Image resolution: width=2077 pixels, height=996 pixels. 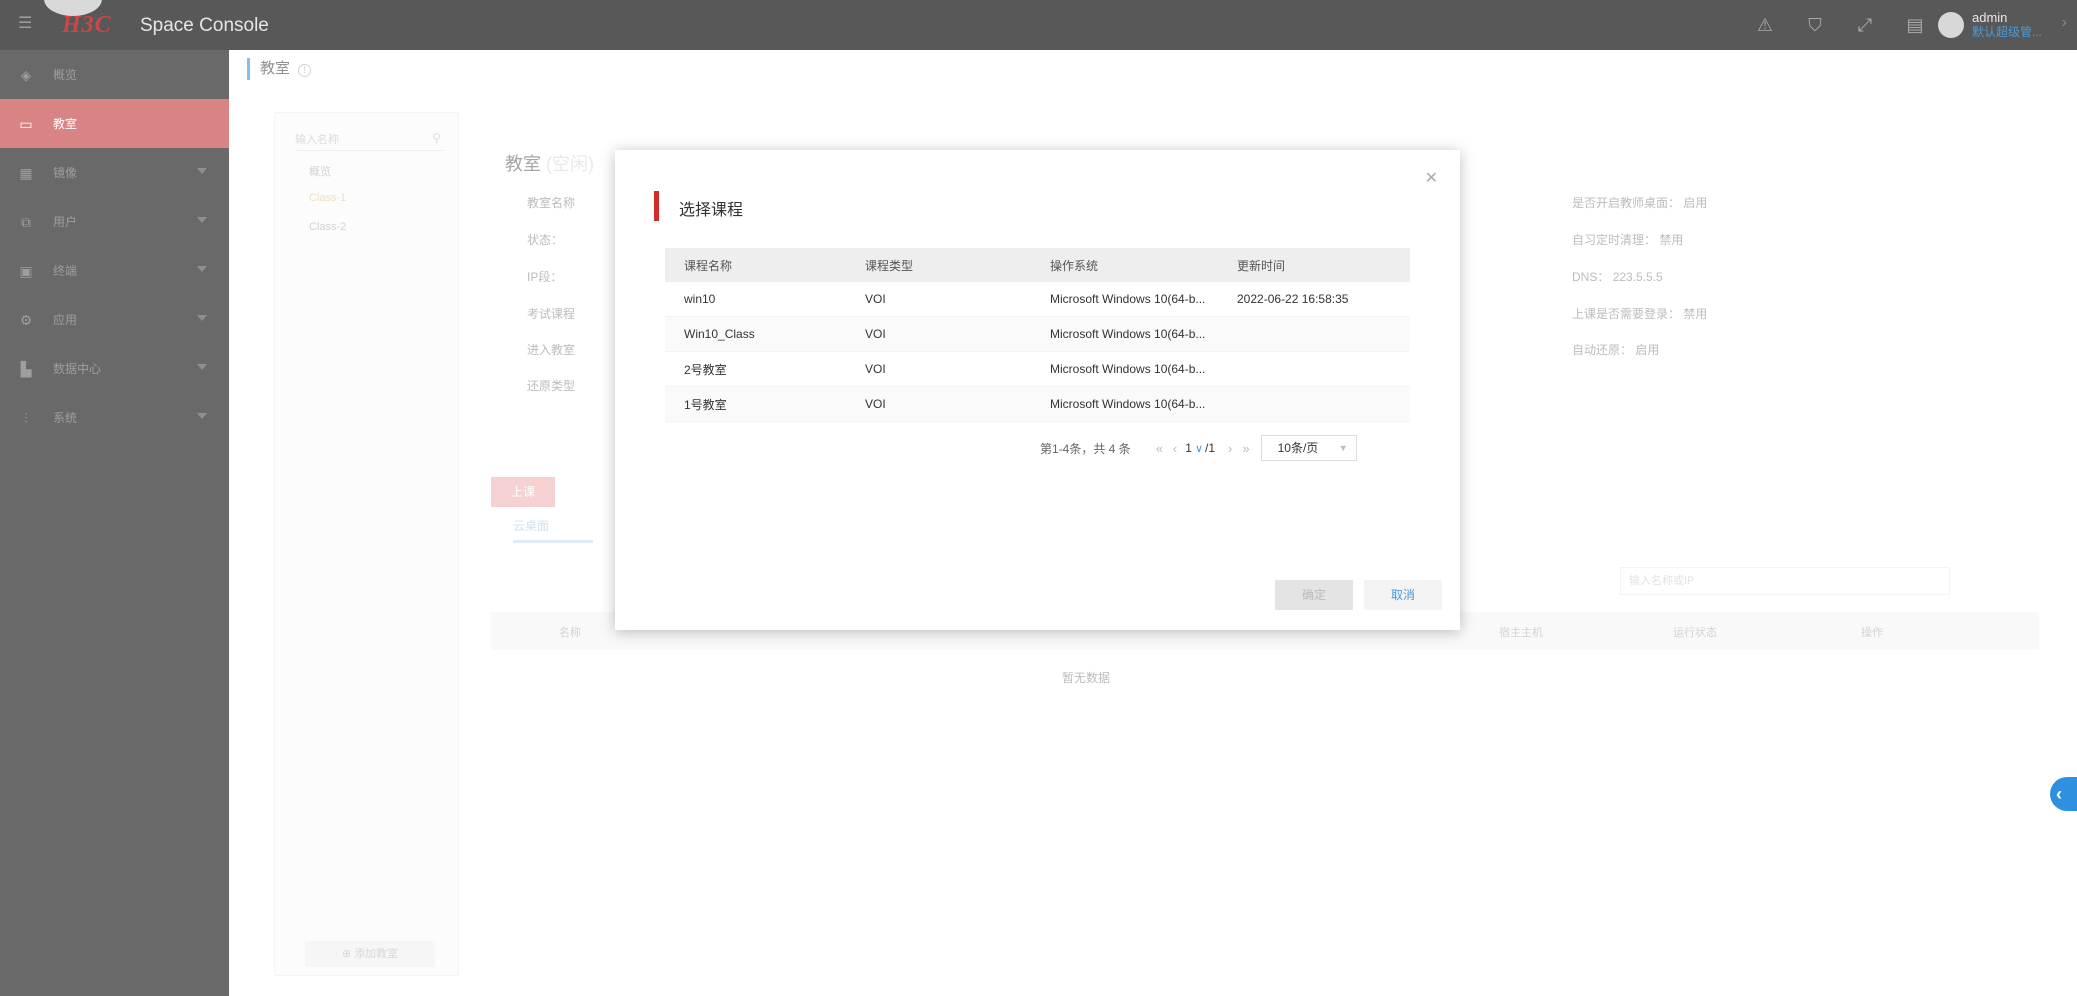 What do you see at coordinates (705, 404) in the screenshot?
I see `table-cell: 1号教室` at bounding box center [705, 404].